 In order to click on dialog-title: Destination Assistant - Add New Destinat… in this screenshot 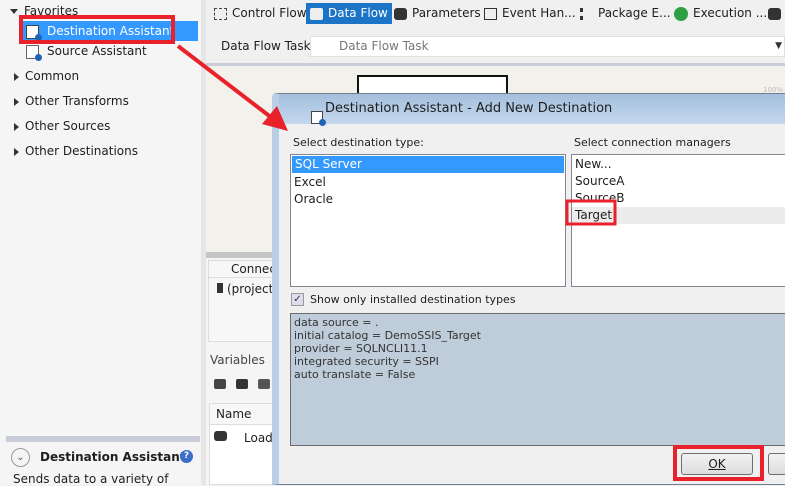, I will do `click(469, 108)`.